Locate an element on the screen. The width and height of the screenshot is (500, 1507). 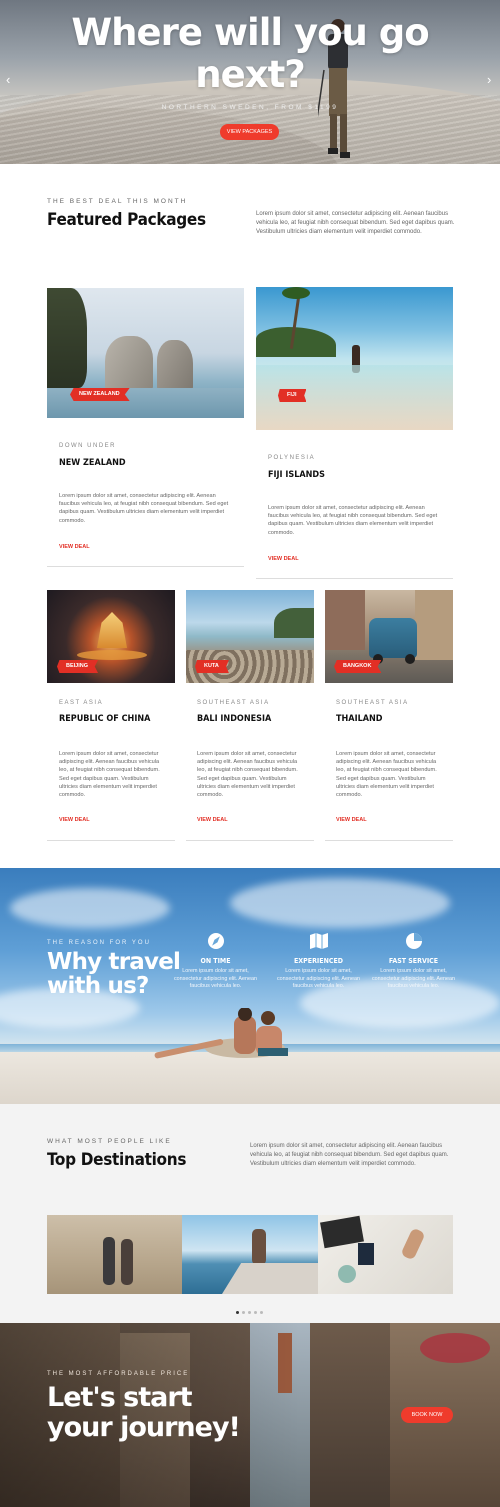
map-icon is located at coordinates (318, 941).